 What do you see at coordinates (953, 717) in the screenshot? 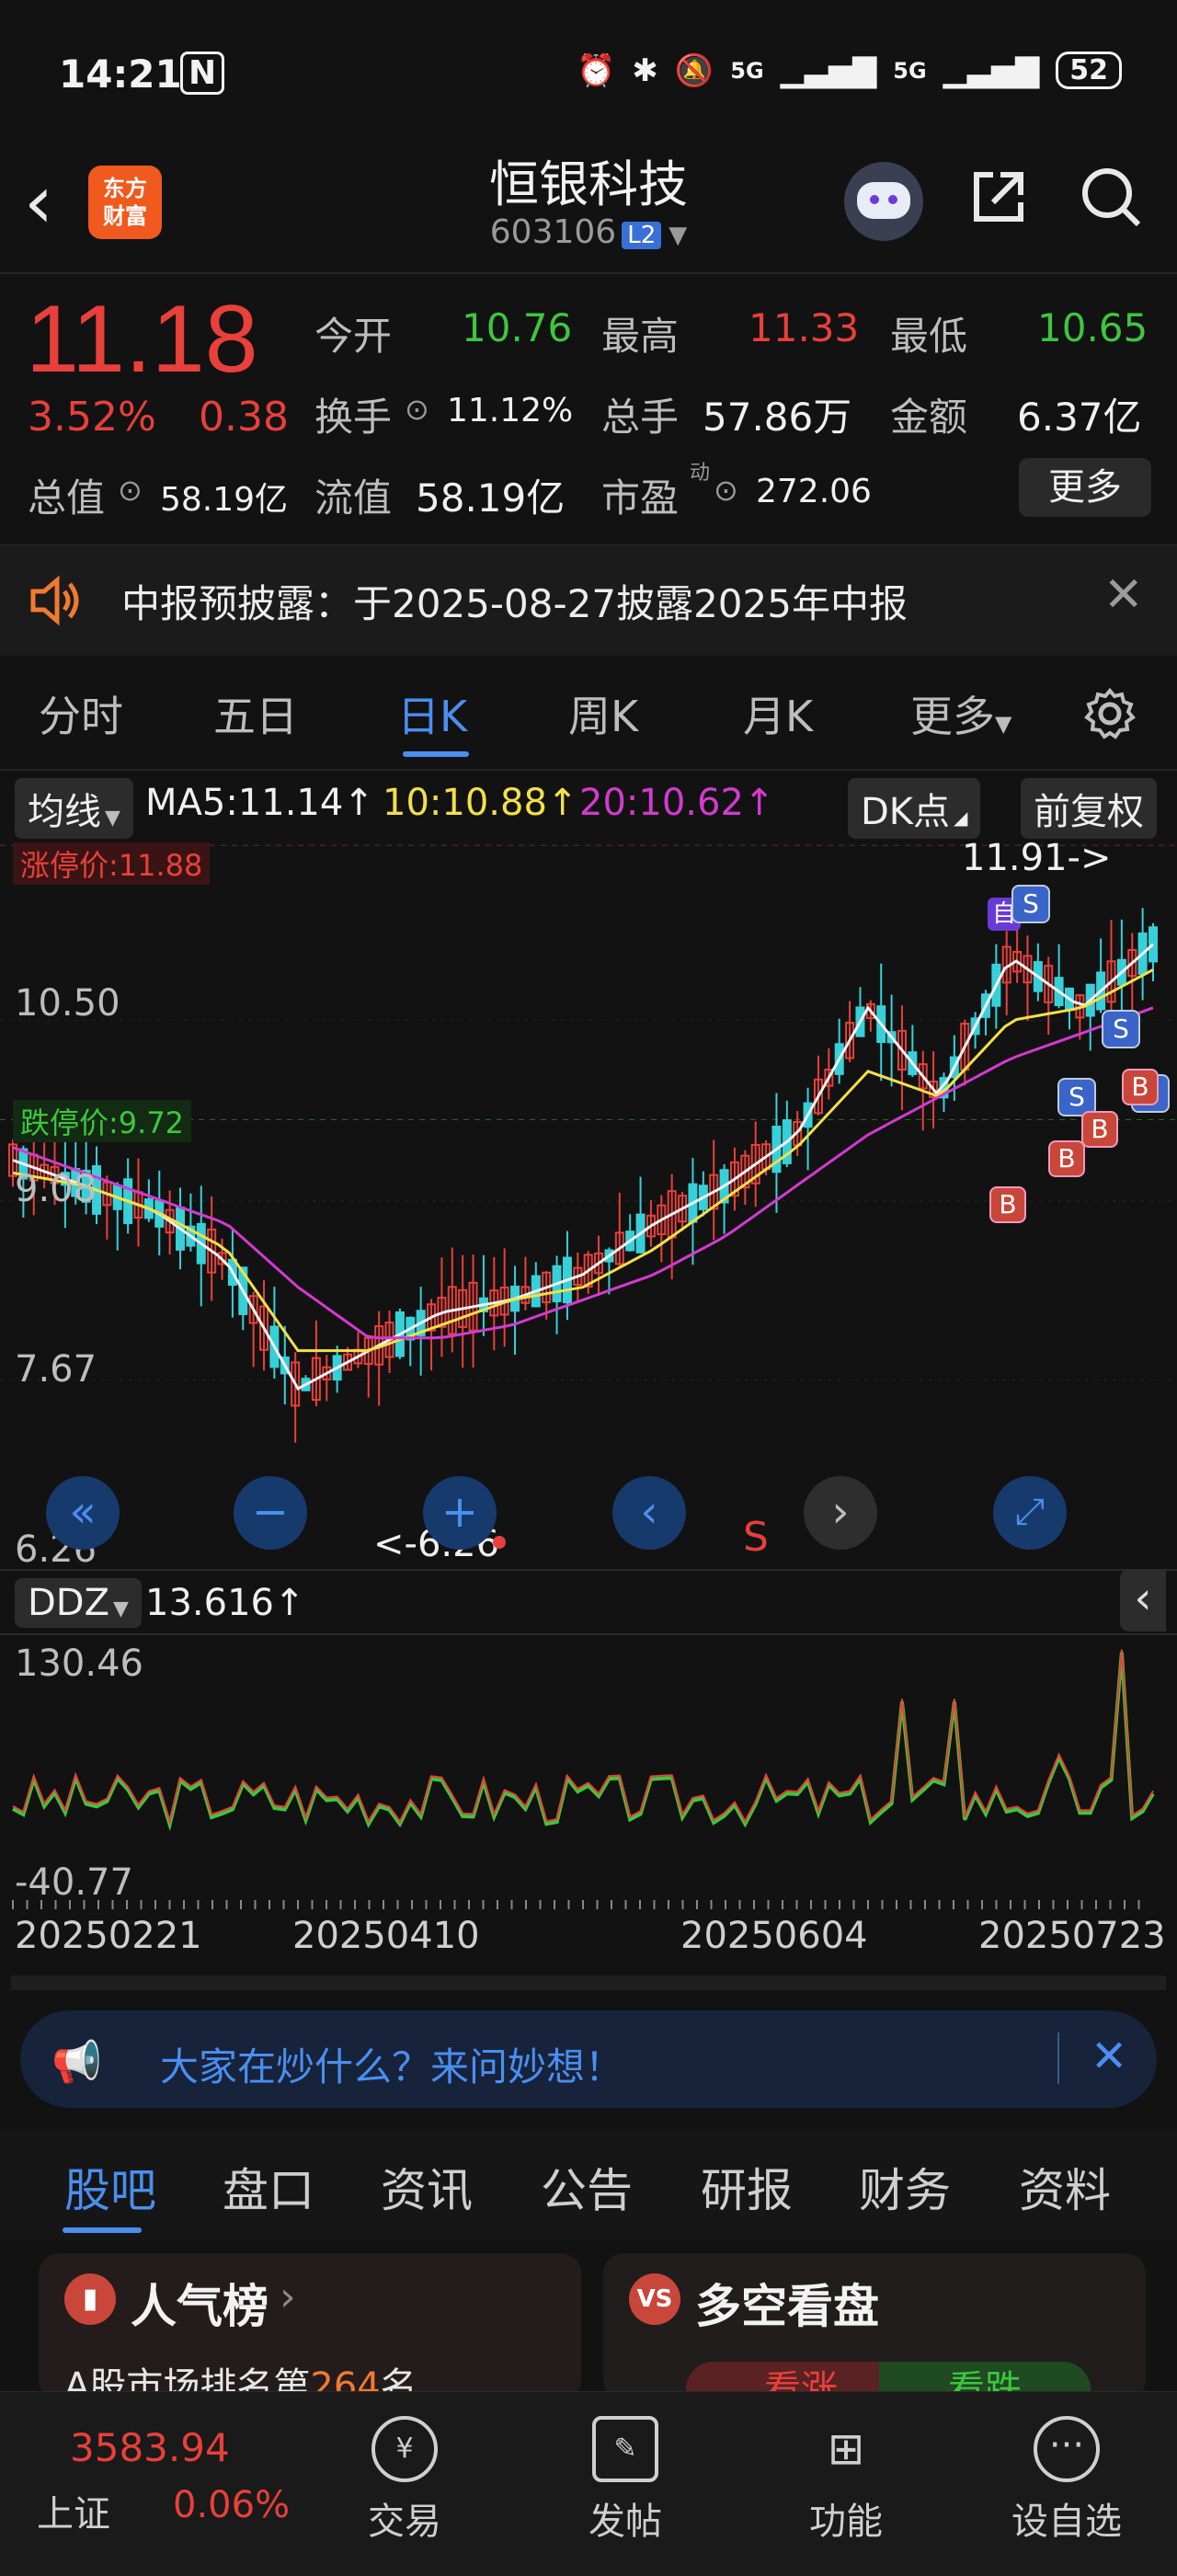
I see `tab-more-label: 更多` at bounding box center [953, 717].